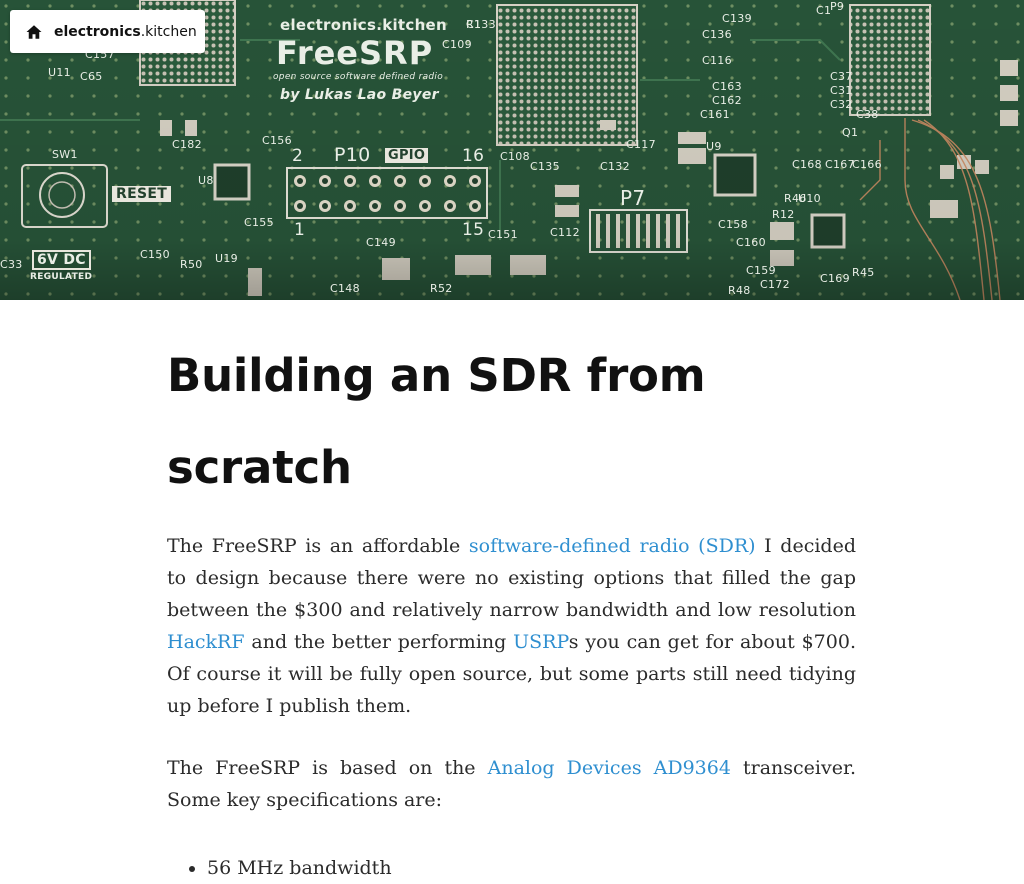  What do you see at coordinates (739, 290) in the screenshot?
I see `silk-ref-r48: R48` at bounding box center [739, 290].